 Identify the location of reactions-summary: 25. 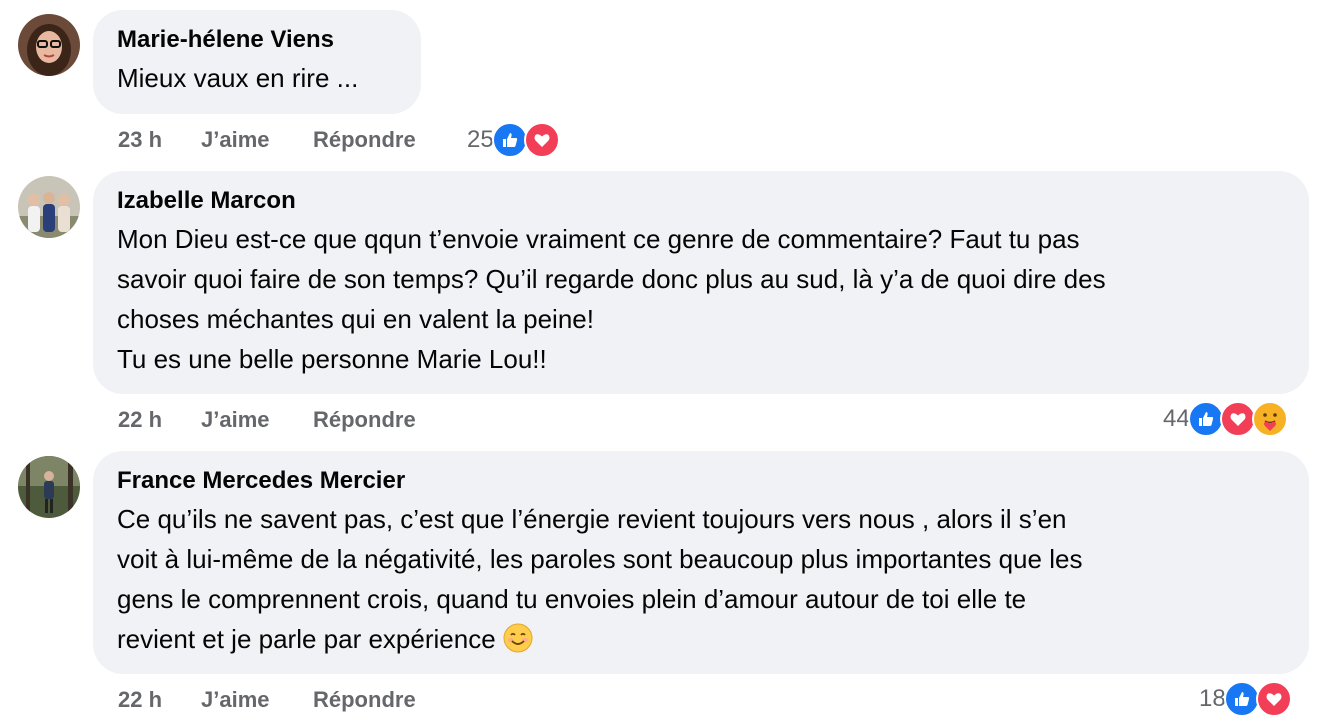
(513, 140).